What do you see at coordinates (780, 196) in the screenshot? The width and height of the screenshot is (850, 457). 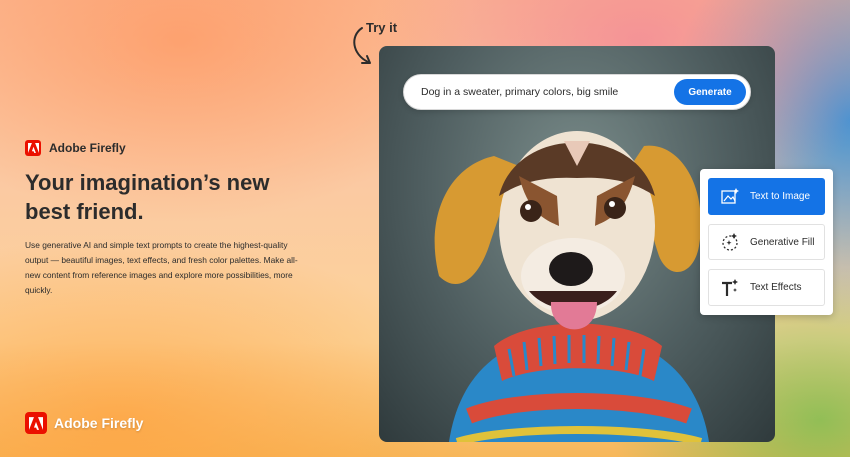 I see `tool-label: Text to Image` at bounding box center [780, 196].